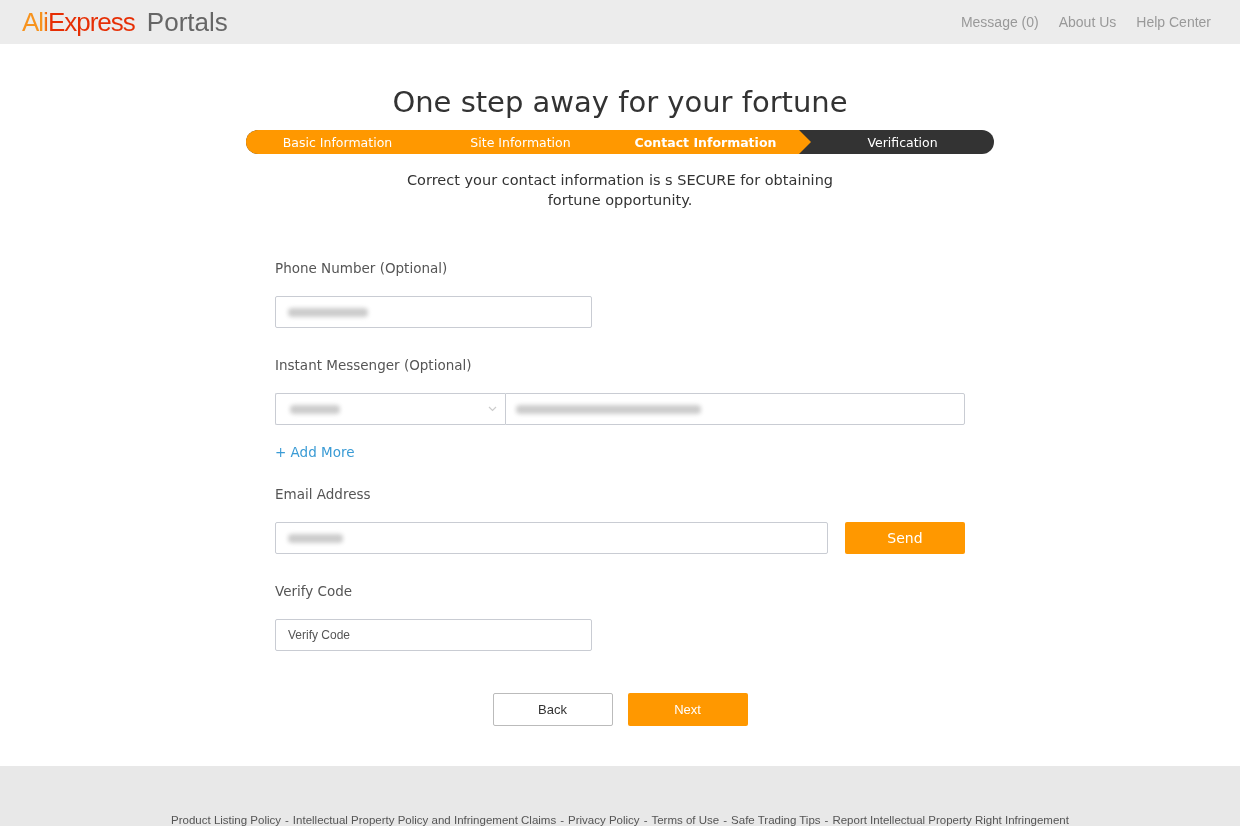 The image size is (1240, 826). I want to click on field-label: Instant Messenger (Optional), so click(374, 366).